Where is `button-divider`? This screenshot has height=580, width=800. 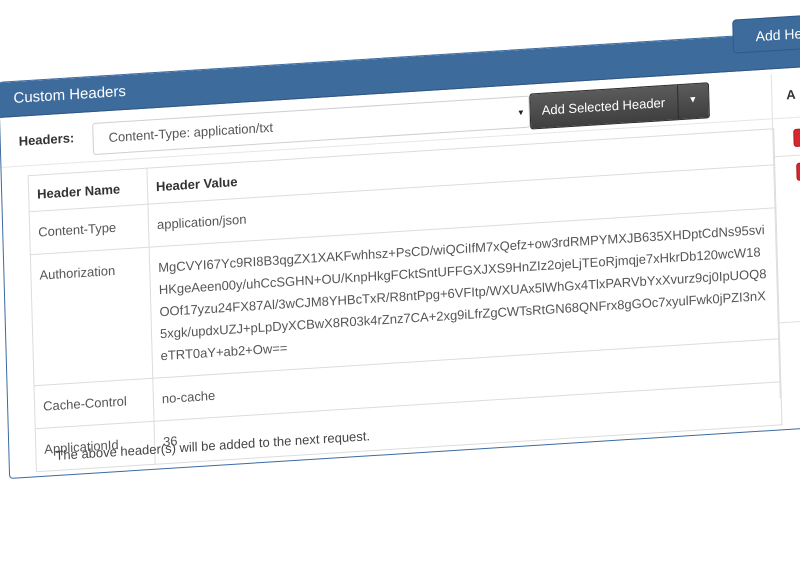
button-divider is located at coordinates (677, 102).